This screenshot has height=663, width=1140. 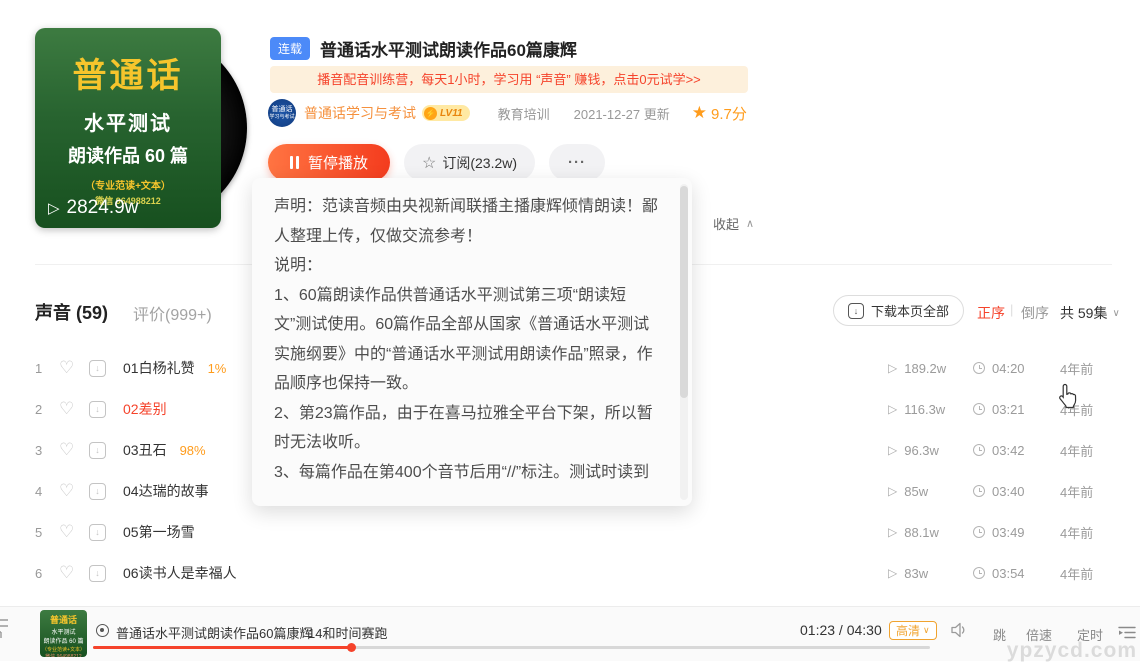 What do you see at coordinates (1077, 451) in the screenshot?
I see `upload-age: 4年前` at bounding box center [1077, 451].